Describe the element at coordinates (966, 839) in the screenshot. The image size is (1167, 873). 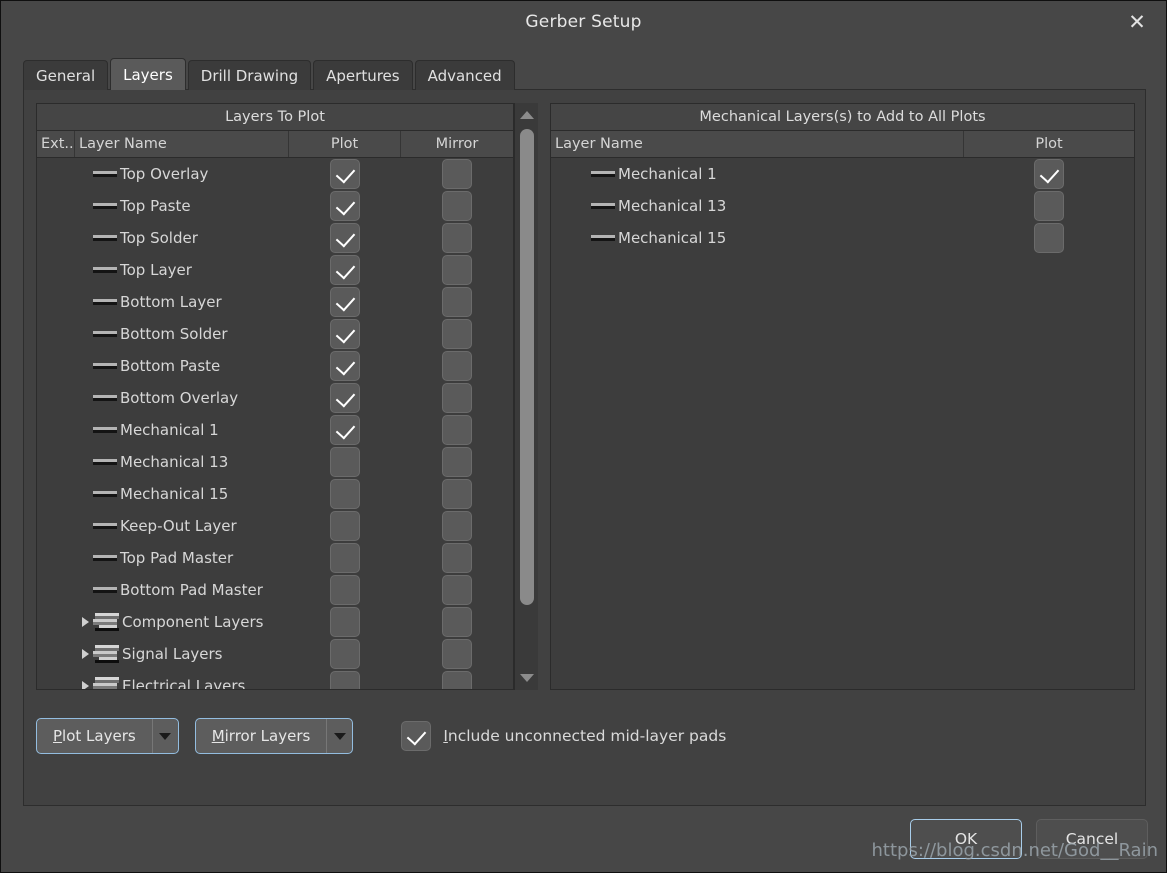
I see `ok-button: OK` at that location.